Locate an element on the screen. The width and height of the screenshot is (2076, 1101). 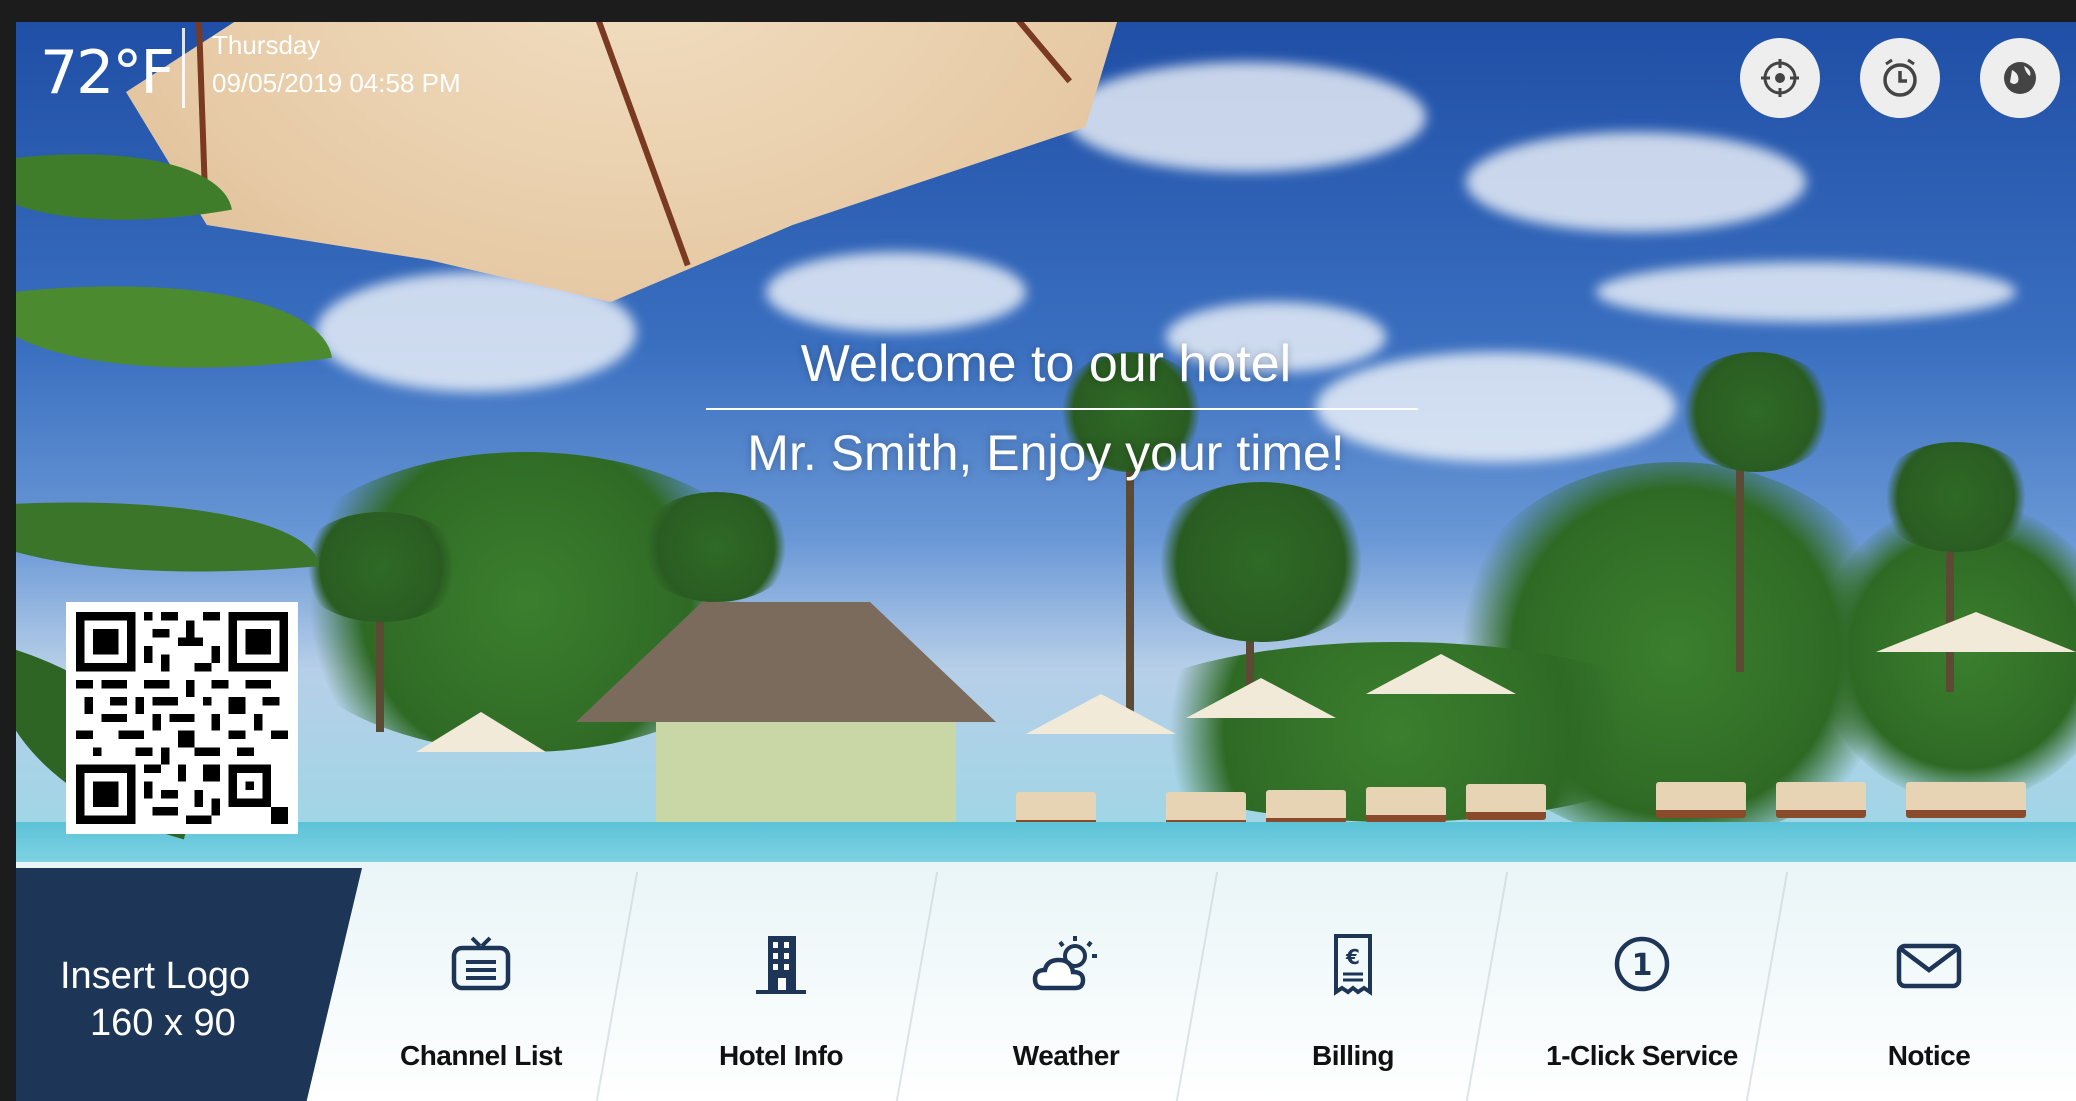
svg-text: 1 is located at coordinates (1642, 965).